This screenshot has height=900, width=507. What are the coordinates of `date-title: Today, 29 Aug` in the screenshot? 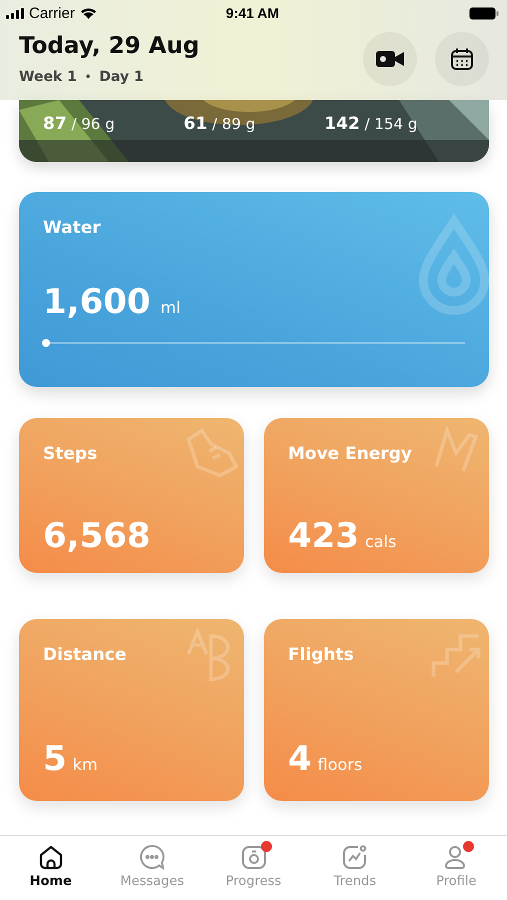 It's located at (109, 46).